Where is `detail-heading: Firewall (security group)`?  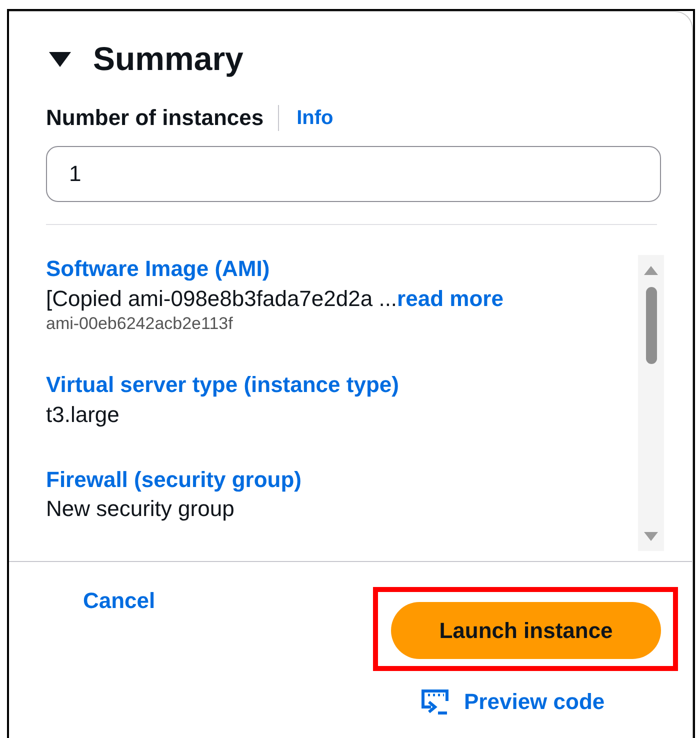
detail-heading: Firewall (security group) is located at coordinates (174, 480).